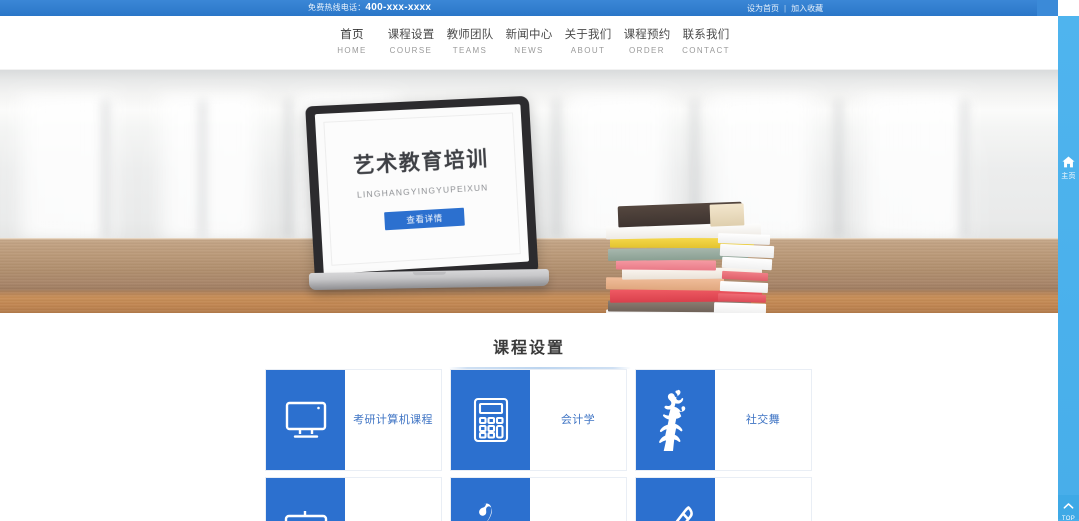  I want to click on top-bar: 免费热线电话：400-xxx-xxxx 设为首页 | 加入收藏, so click(529, 8).